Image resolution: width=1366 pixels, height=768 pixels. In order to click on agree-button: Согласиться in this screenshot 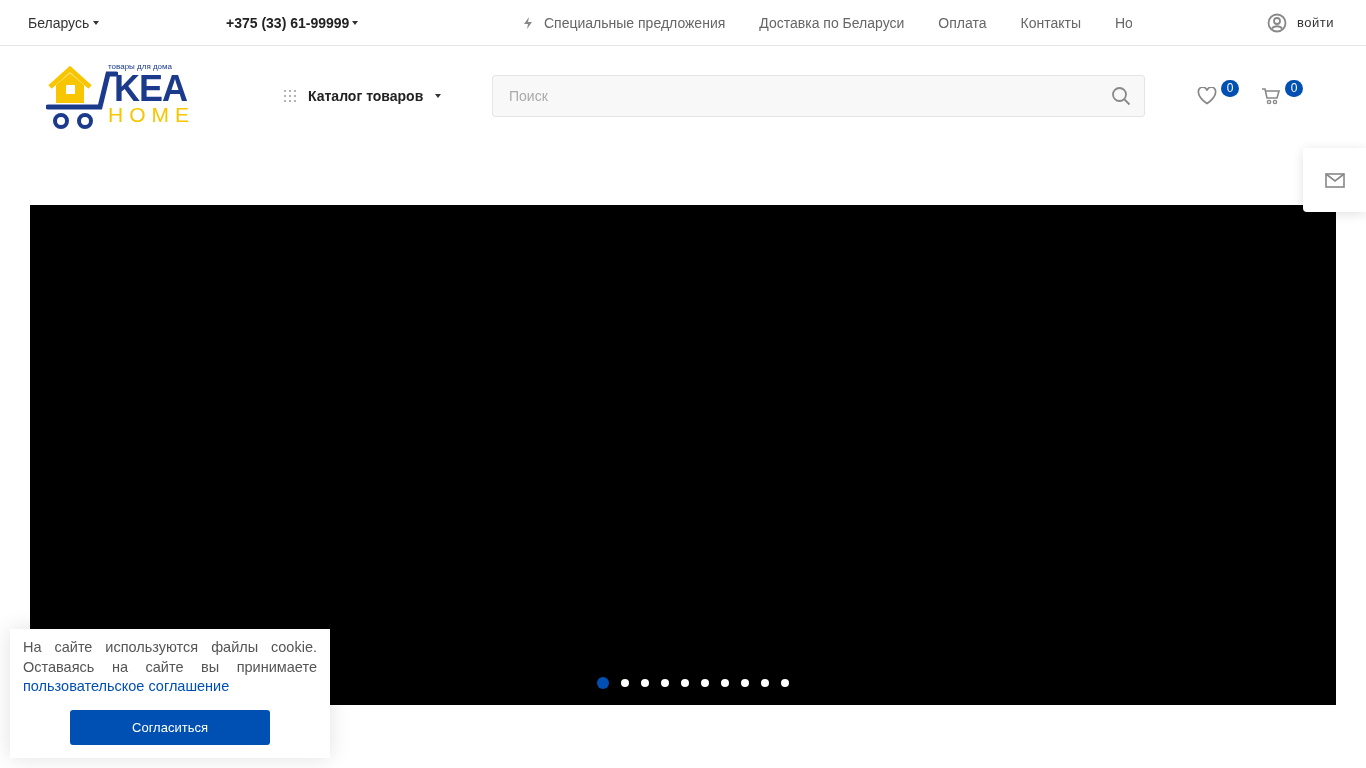, I will do `click(170, 727)`.